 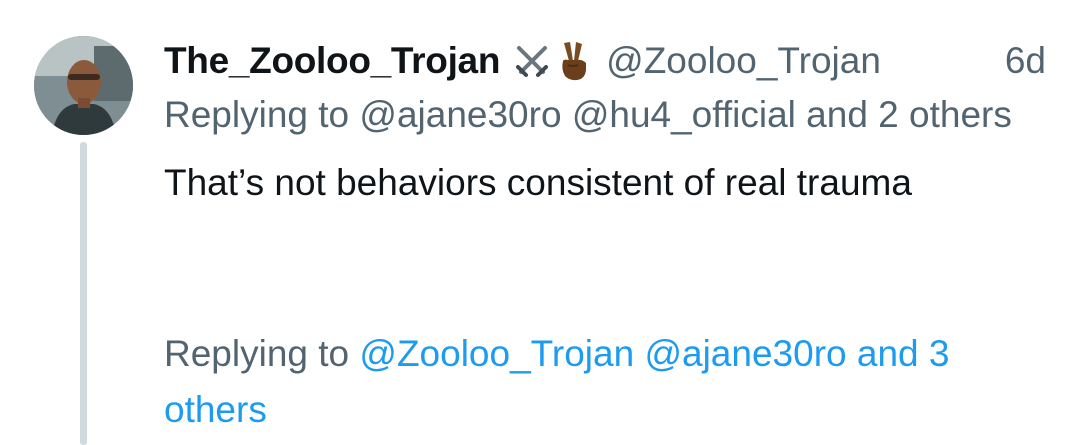 What do you see at coordinates (552, 61) in the screenshot?
I see `name-emojis` at bounding box center [552, 61].